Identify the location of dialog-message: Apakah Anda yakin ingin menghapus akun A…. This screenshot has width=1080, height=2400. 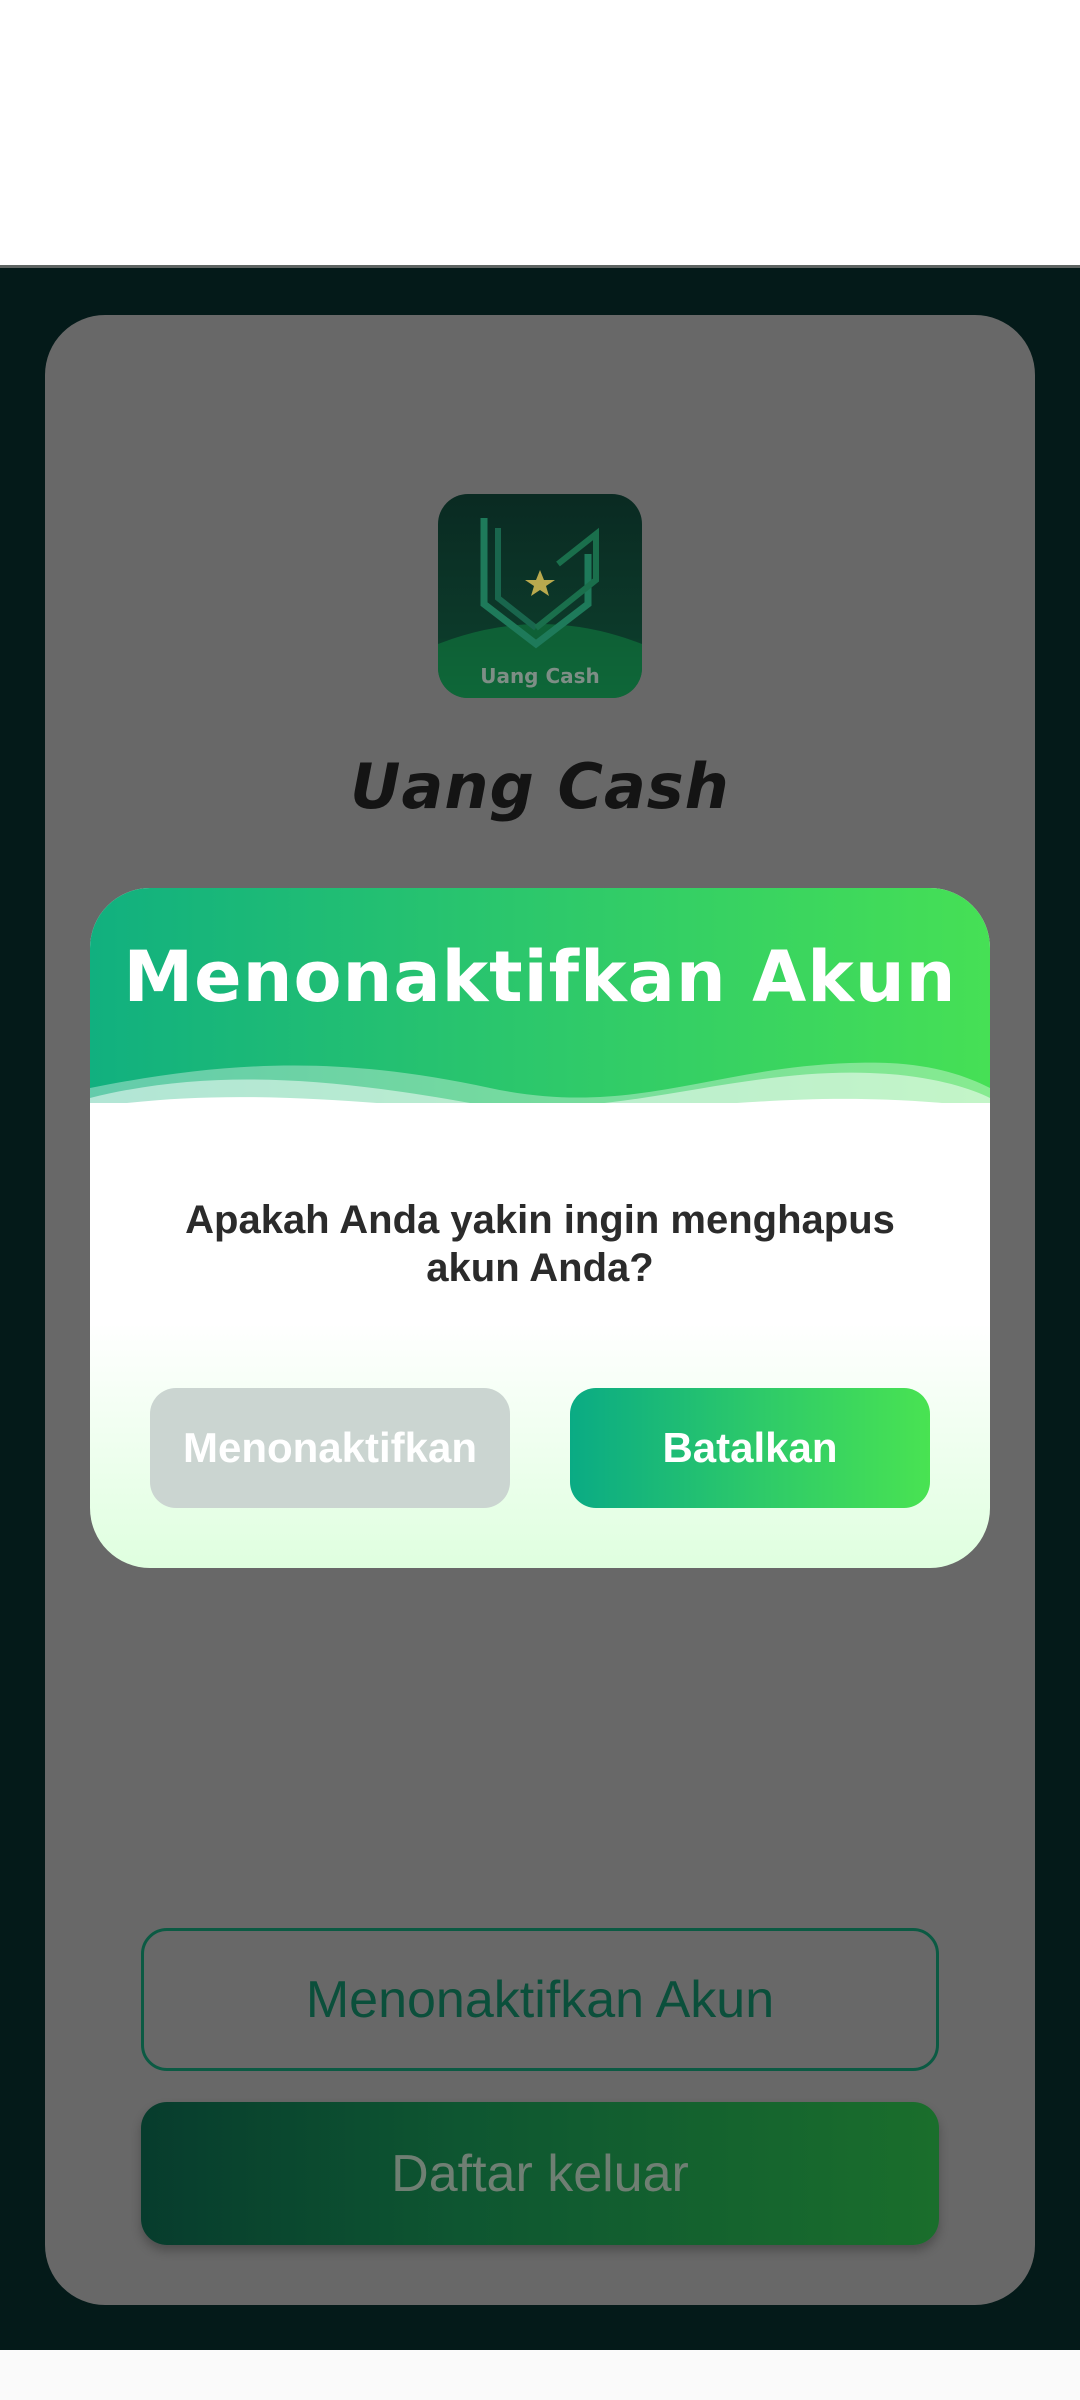
(540, 1244).